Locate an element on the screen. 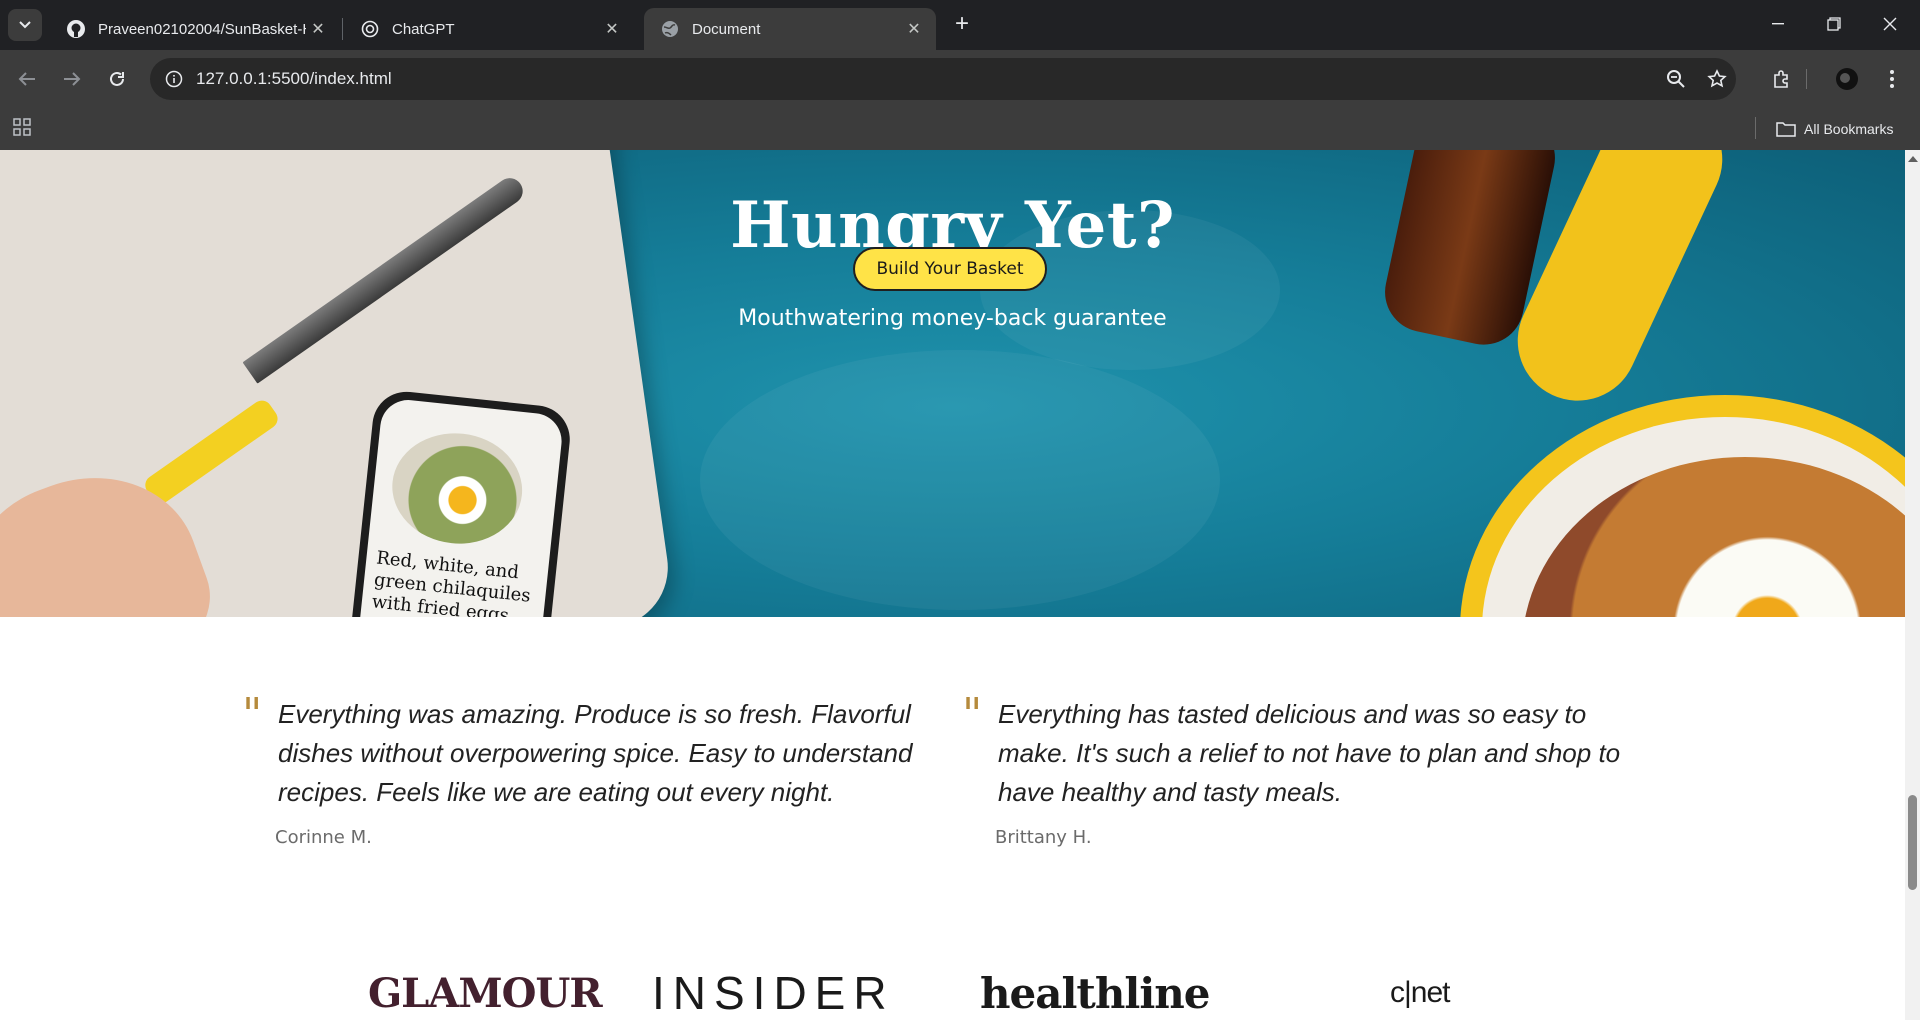  bookmark-star-icon is located at coordinates (1717, 79).